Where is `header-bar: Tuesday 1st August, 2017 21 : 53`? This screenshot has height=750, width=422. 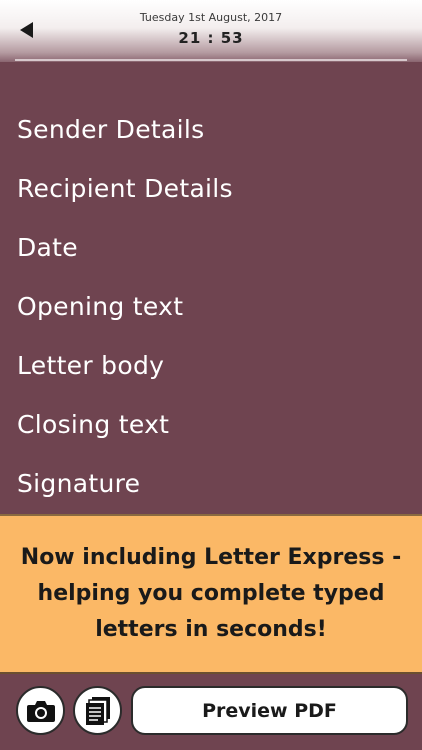
header-bar: Tuesday 1st August, 2017 21 : 53 is located at coordinates (211, 31).